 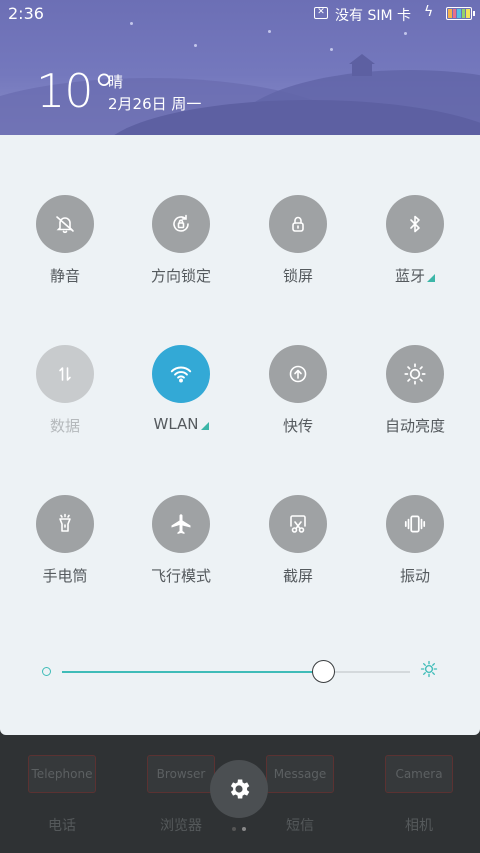 I want to click on toggle-bluetooth-button, so click(x=415, y=224).